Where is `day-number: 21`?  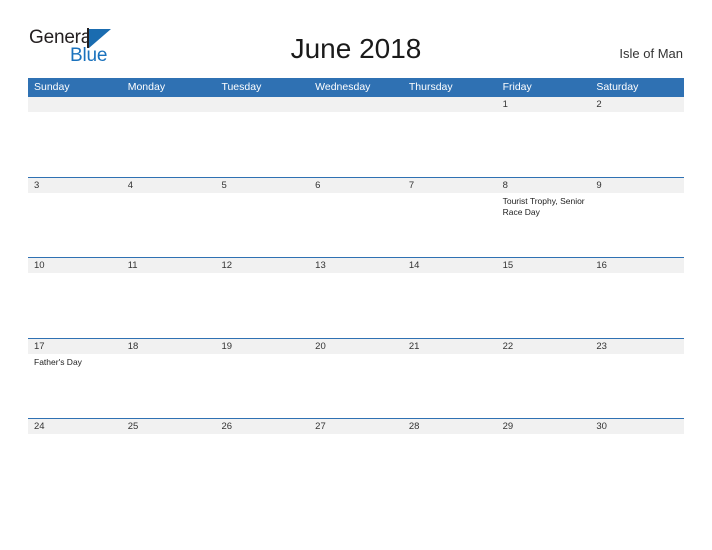 day-number: 21 is located at coordinates (450, 346).